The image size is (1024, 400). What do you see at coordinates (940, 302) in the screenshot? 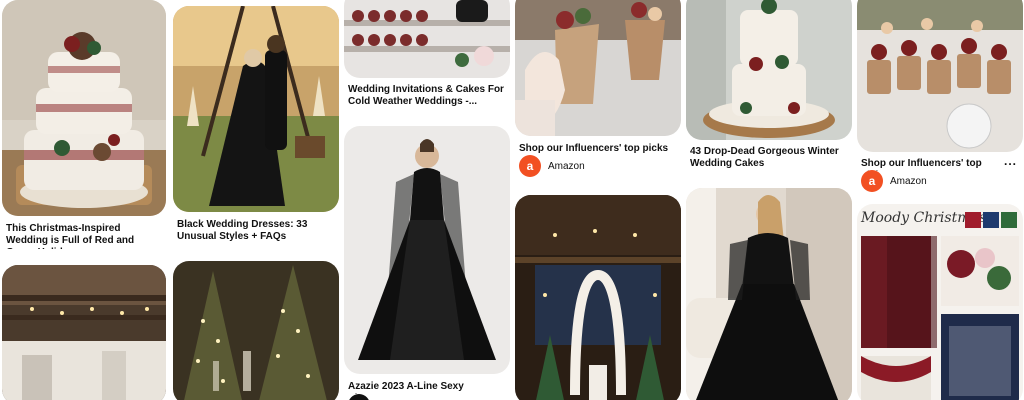
I see `pin-image-moody-christmas-moodboard: Moody Christmas` at bounding box center [940, 302].